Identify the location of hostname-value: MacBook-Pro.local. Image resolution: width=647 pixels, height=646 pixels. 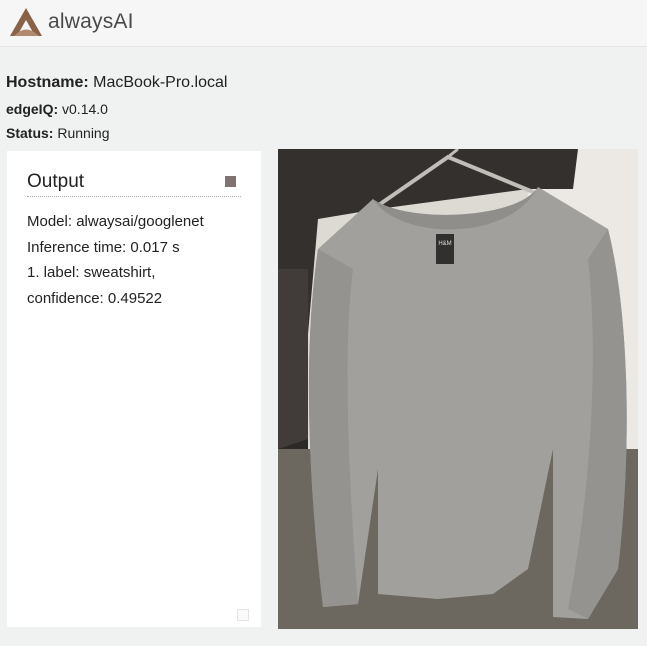
(160, 82).